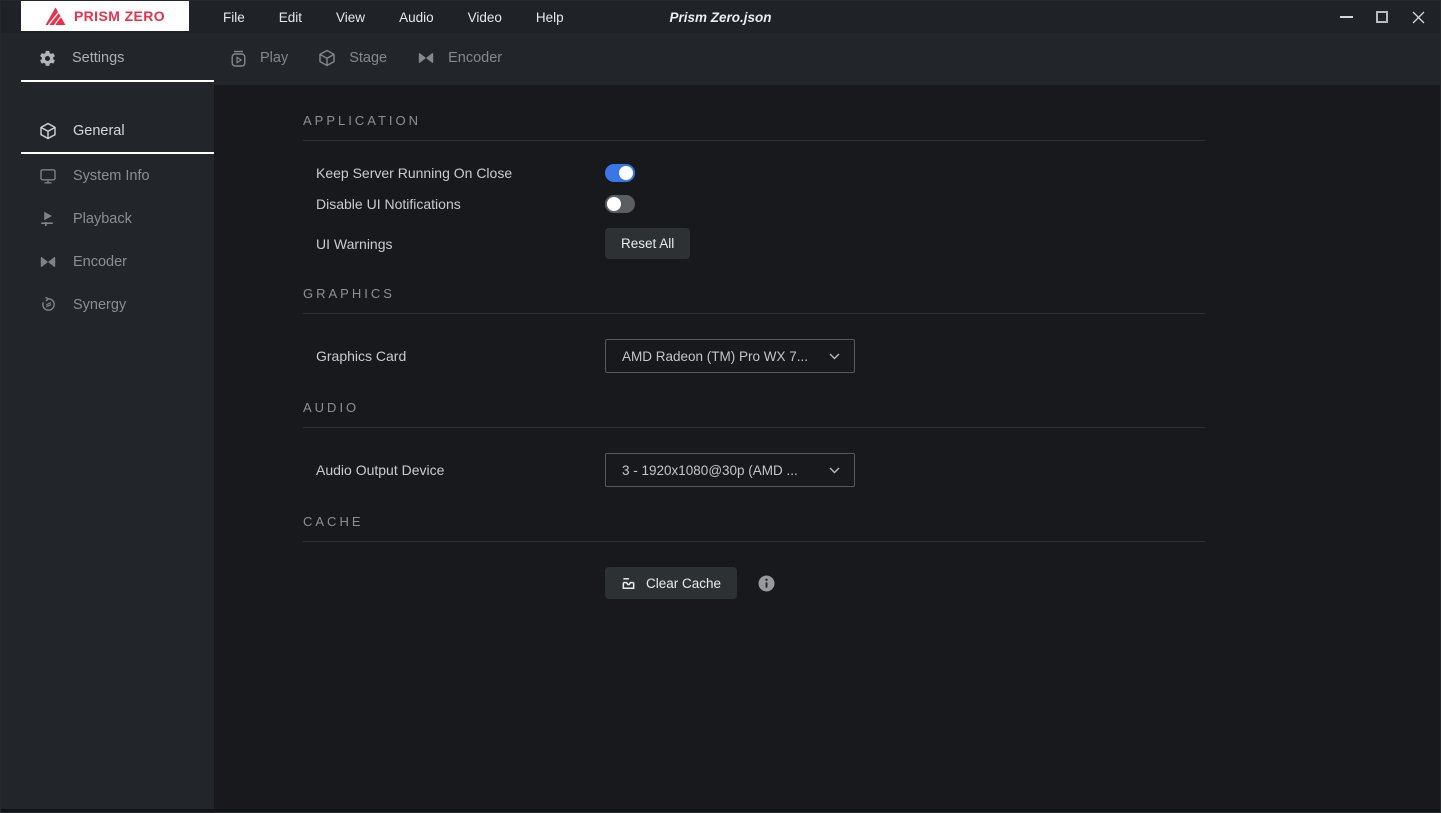 The image size is (1441, 813). I want to click on monitor-icon, so click(48, 176).